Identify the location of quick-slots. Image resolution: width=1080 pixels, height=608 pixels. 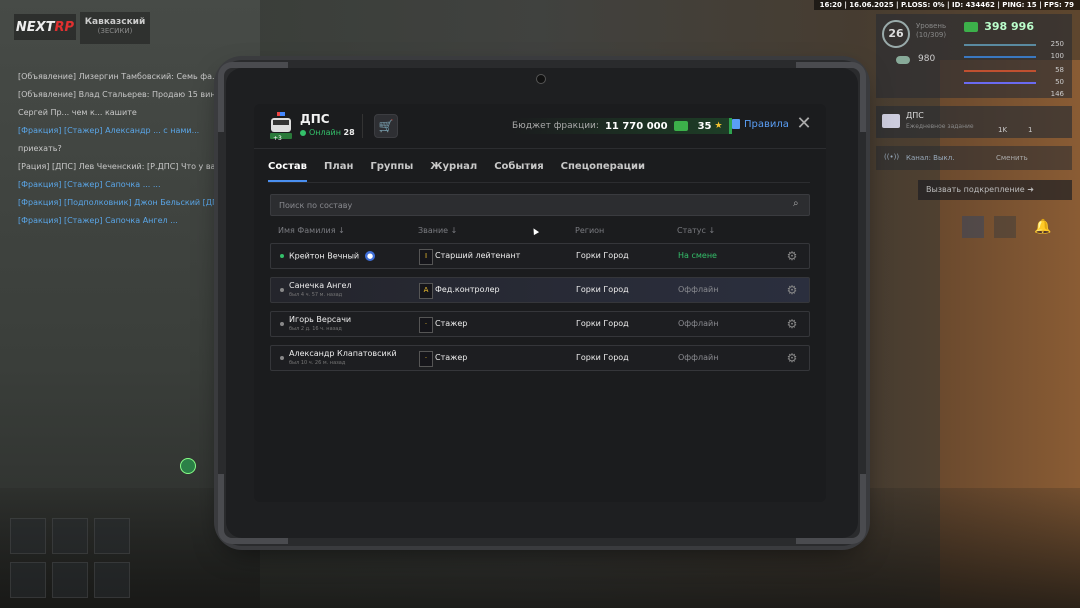
(70, 563).